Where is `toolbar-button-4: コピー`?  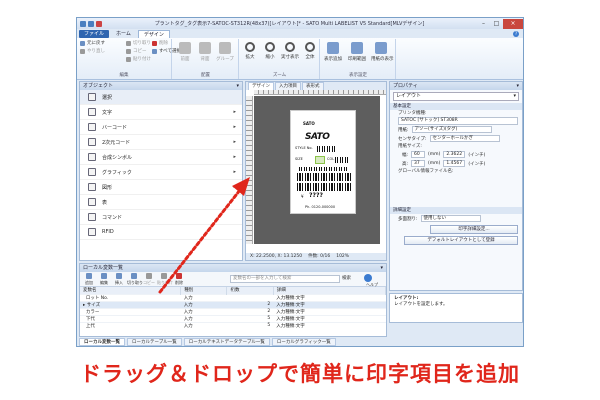 toolbar-button-4: コピー is located at coordinates (149, 279).